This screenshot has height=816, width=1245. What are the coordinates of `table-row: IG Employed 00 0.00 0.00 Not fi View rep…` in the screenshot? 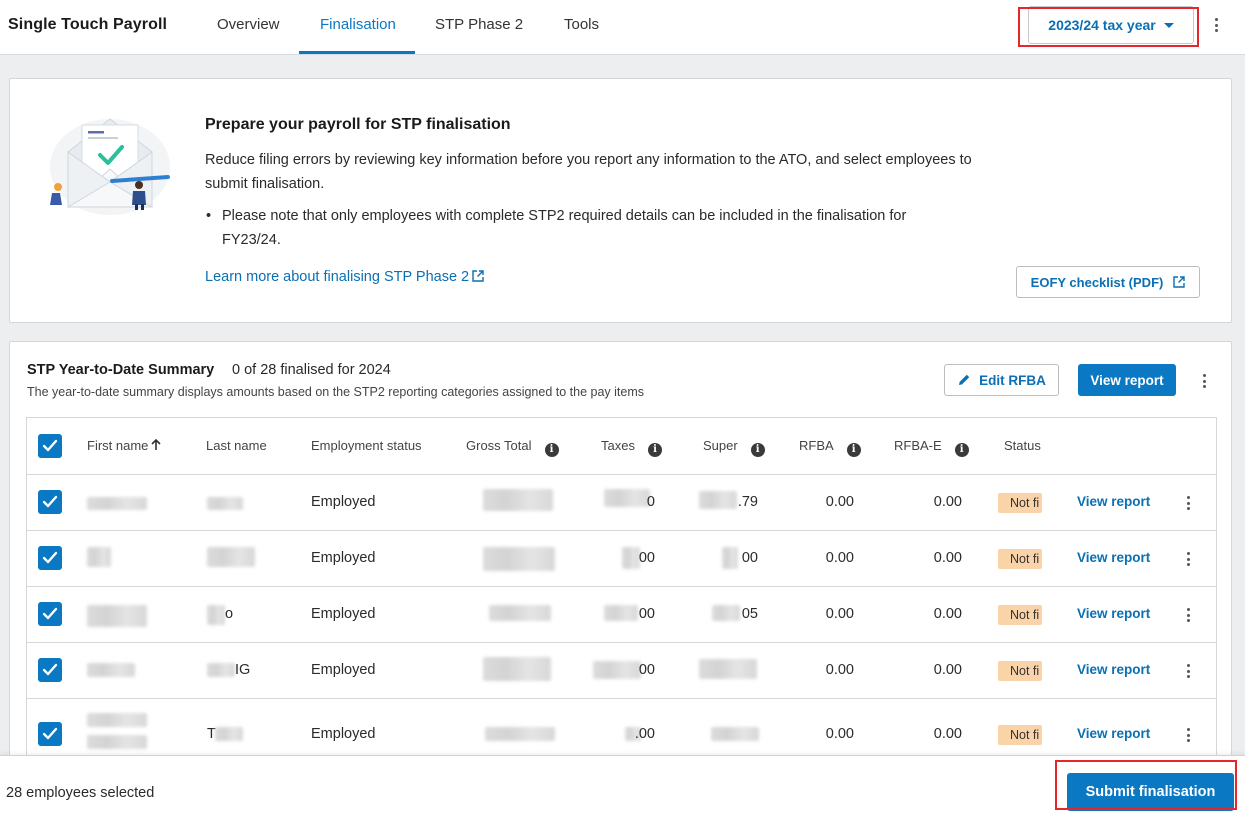 It's located at (621, 671).